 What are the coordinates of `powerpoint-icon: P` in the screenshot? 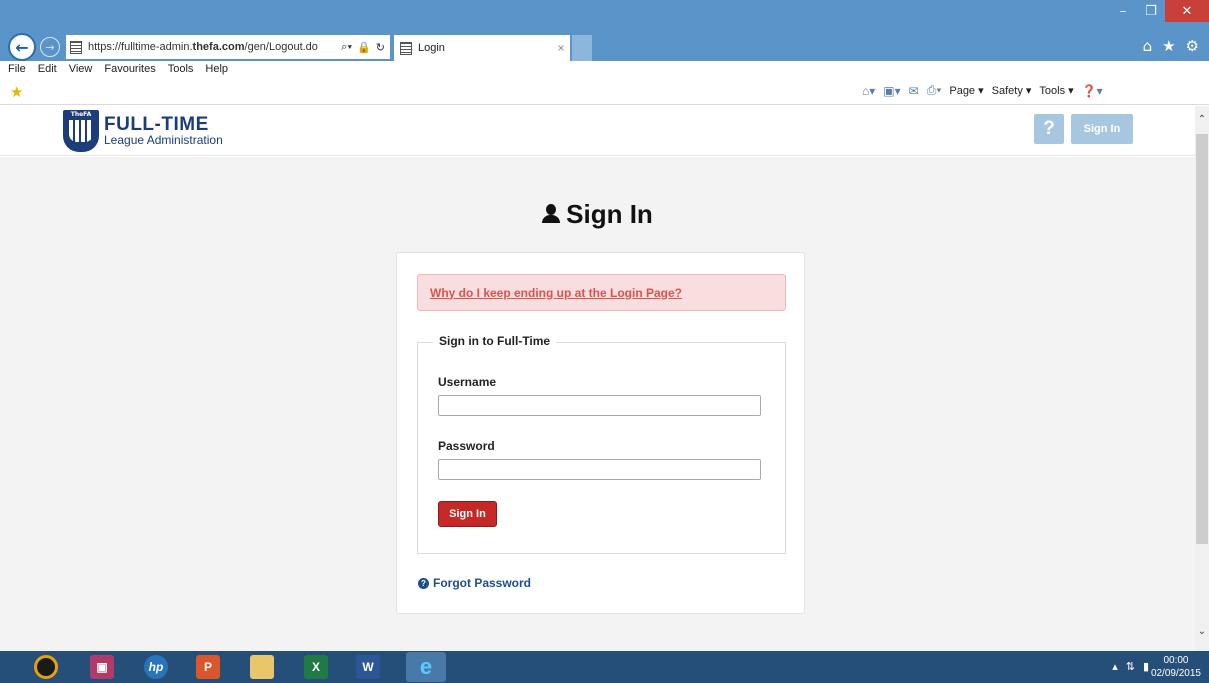 It's located at (208, 667).